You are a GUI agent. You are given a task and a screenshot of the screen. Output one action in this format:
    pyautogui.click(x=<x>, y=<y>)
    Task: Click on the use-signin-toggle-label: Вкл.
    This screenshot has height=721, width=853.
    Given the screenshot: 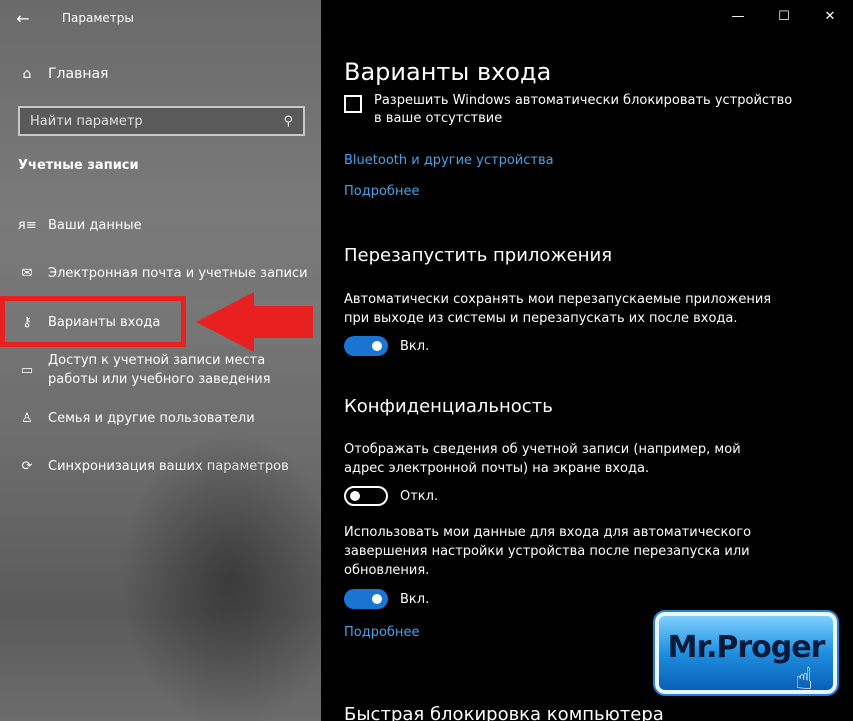 What is the action you would take?
    pyautogui.click(x=415, y=599)
    